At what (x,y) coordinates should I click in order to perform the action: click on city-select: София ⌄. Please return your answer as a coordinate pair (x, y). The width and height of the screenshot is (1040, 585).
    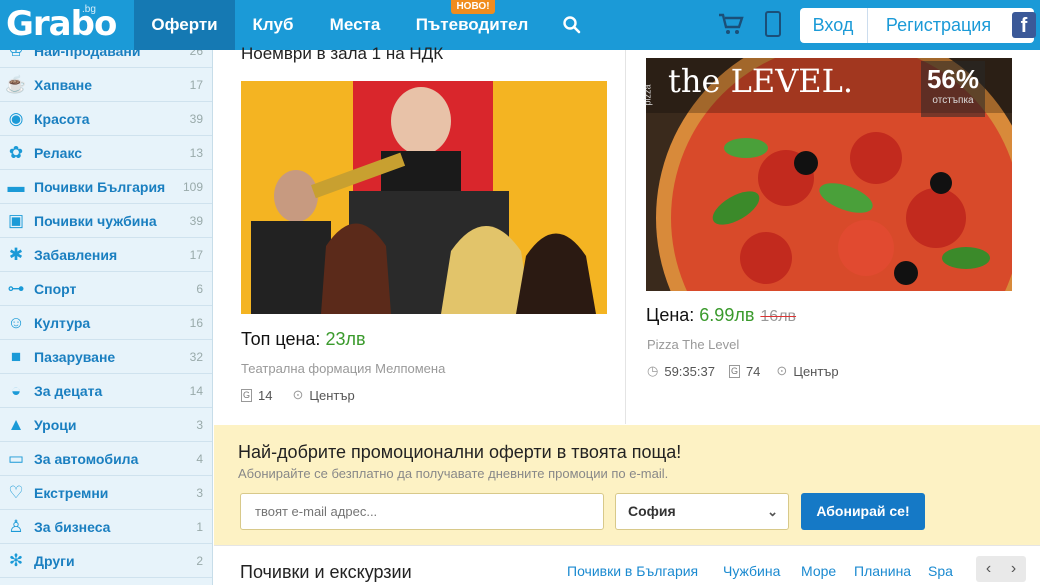
    Looking at the image, I should click on (702, 511).